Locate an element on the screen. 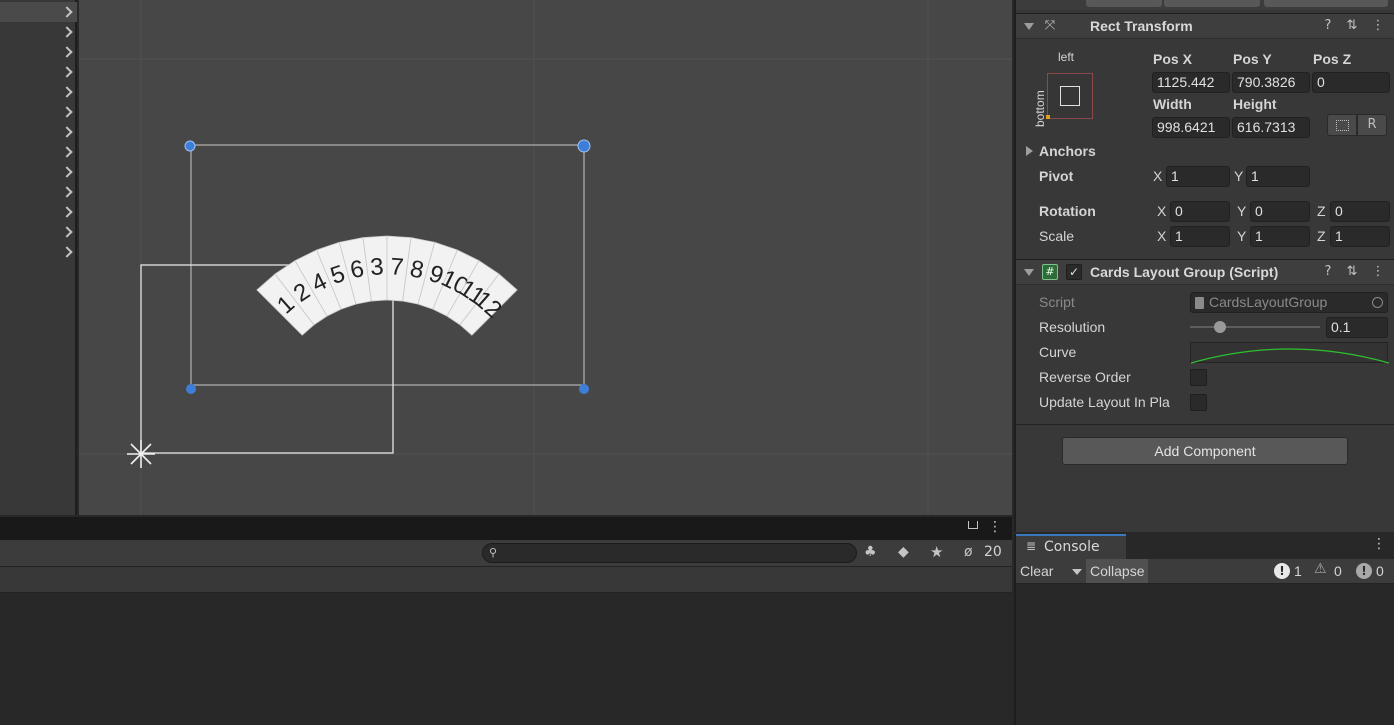 The width and height of the screenshot is (1394, 725). resolution-field: 0.1 is located at coordinates (1357, 327).